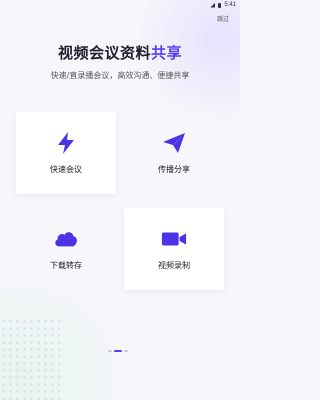 This screenshot has width=320, height=400. Describe the element at coordinates (174, 169) in the screenshot. I see `feature-label: 传播分享` at that location.